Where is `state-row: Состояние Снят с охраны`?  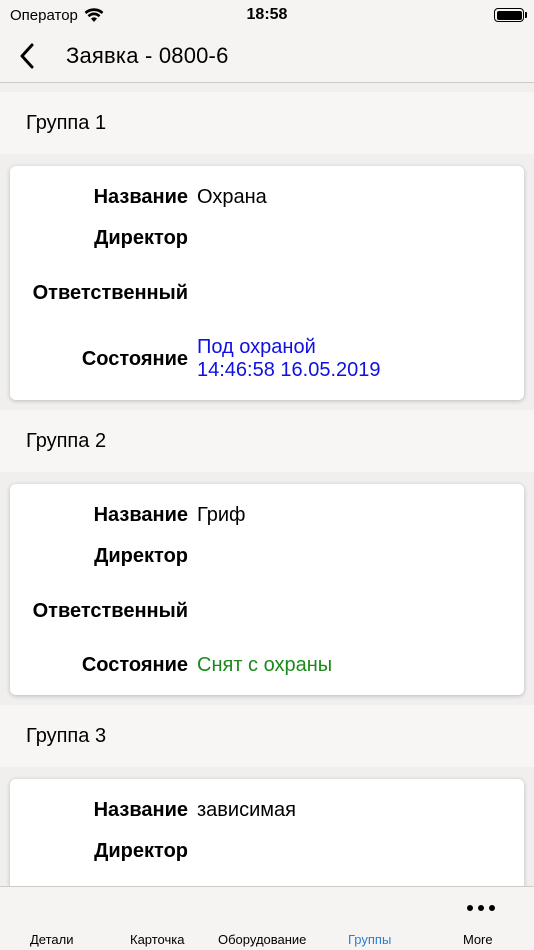
state-row: Состояние Снят с охраны is located at coordinates (267, 665).